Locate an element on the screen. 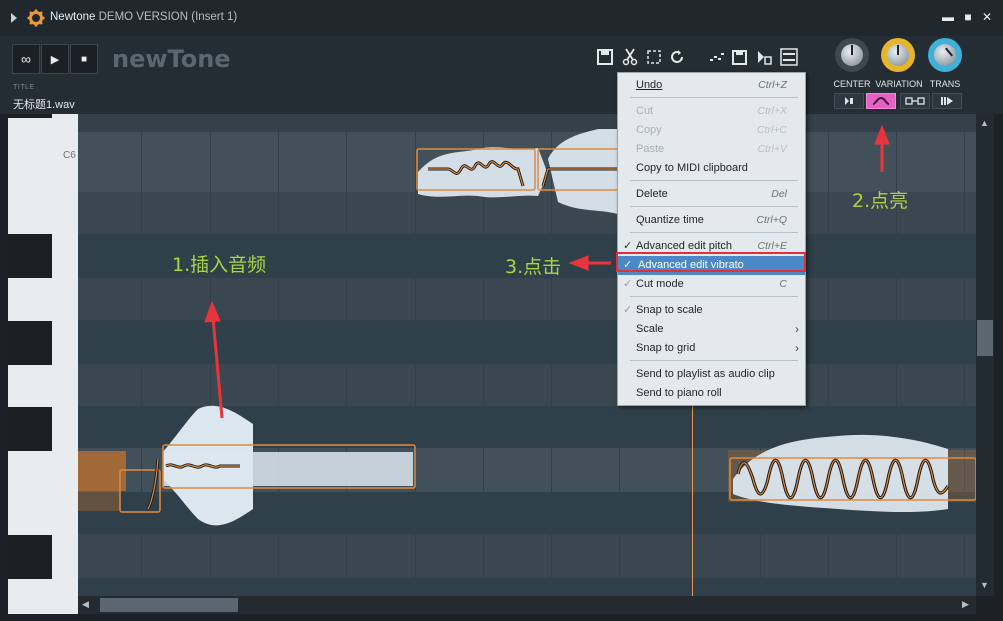 The width and height of the screenshot is (1003, 621). scatter-icon is located at coordinates (717, 57).